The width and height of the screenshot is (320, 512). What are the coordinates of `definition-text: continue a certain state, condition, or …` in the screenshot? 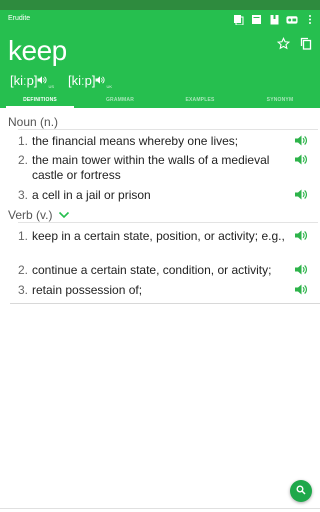 It's located at (152, 270).